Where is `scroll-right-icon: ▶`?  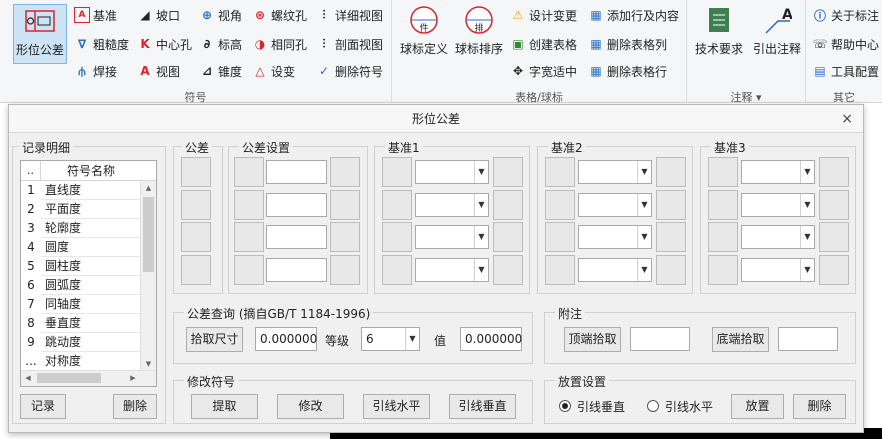
scroll-right-icon: ▶ is located at coordinates (133, 378).